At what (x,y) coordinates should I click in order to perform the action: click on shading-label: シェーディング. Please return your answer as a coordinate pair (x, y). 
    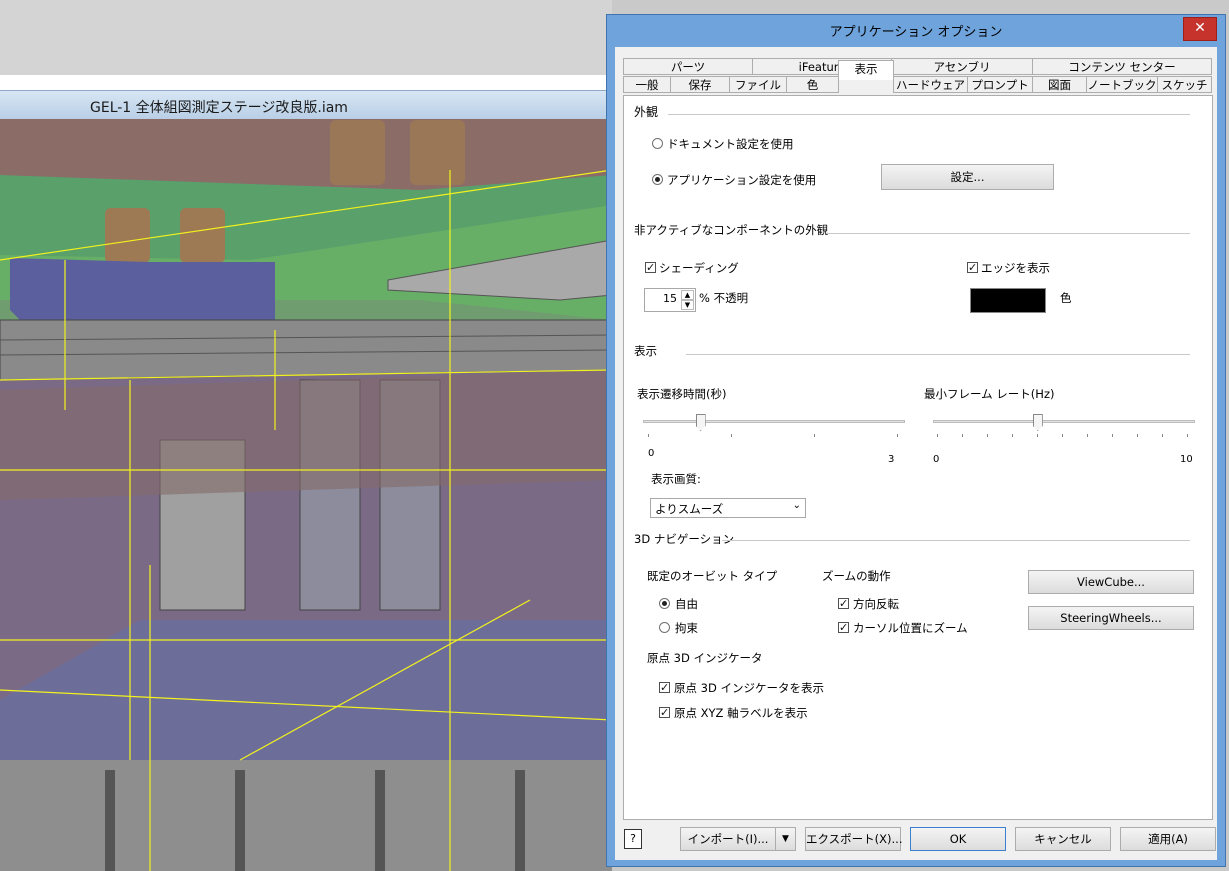
    Looking at the image, I should click on (699, 268).